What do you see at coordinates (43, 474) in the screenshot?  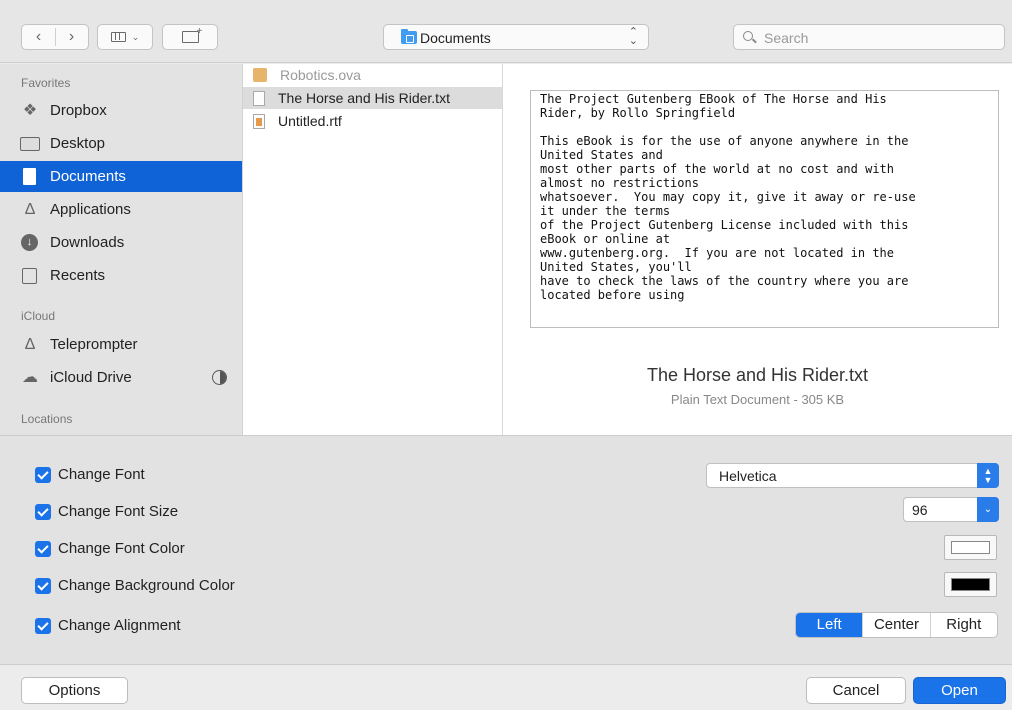 I see `change-font-checkbox` at bounding box center [43, 474].